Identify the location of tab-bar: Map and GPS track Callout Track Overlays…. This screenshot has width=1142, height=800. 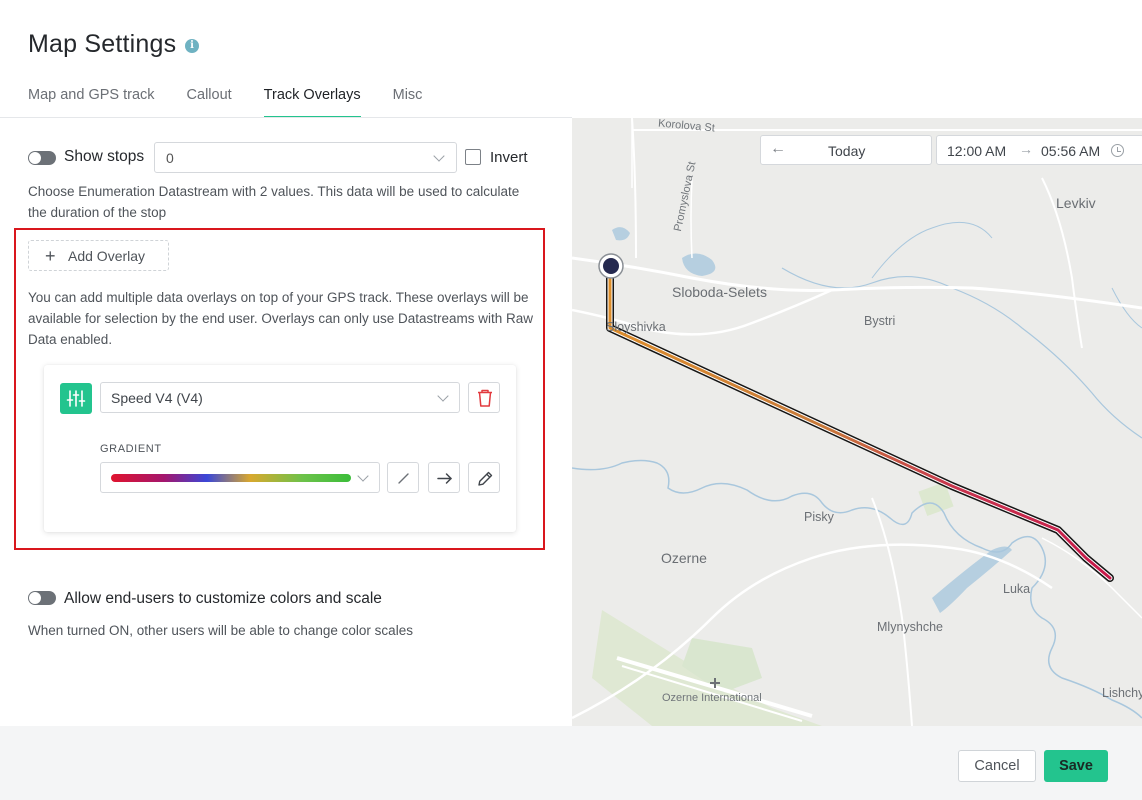
(241, 102).